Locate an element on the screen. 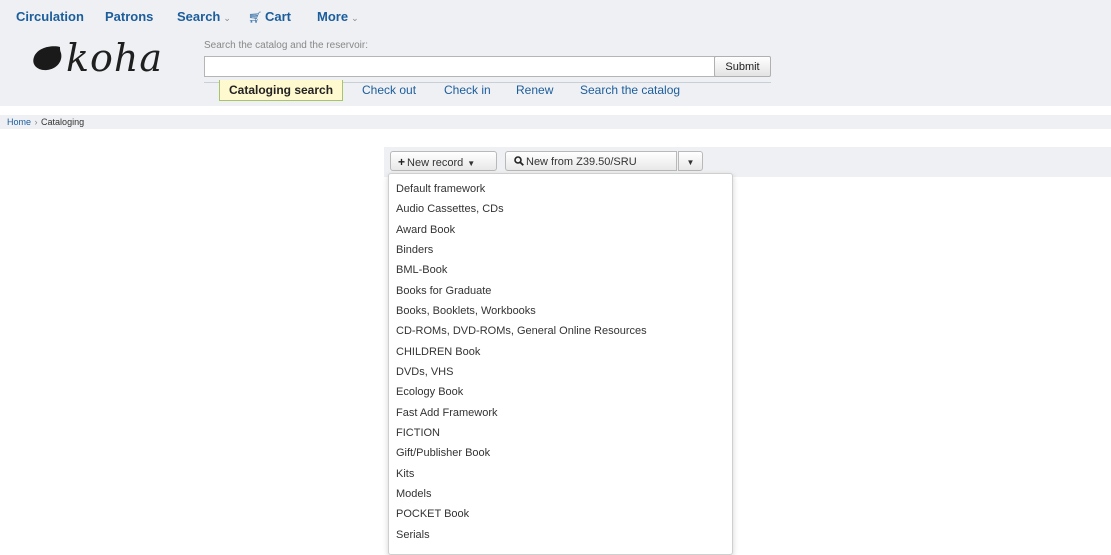 The width and height of the screenshot is (1111, 555). search-icon is located at coordinates (519, 161).